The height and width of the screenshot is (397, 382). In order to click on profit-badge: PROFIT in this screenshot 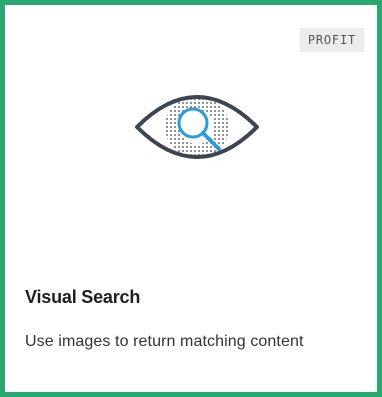, I will do `click(331, 40)`.